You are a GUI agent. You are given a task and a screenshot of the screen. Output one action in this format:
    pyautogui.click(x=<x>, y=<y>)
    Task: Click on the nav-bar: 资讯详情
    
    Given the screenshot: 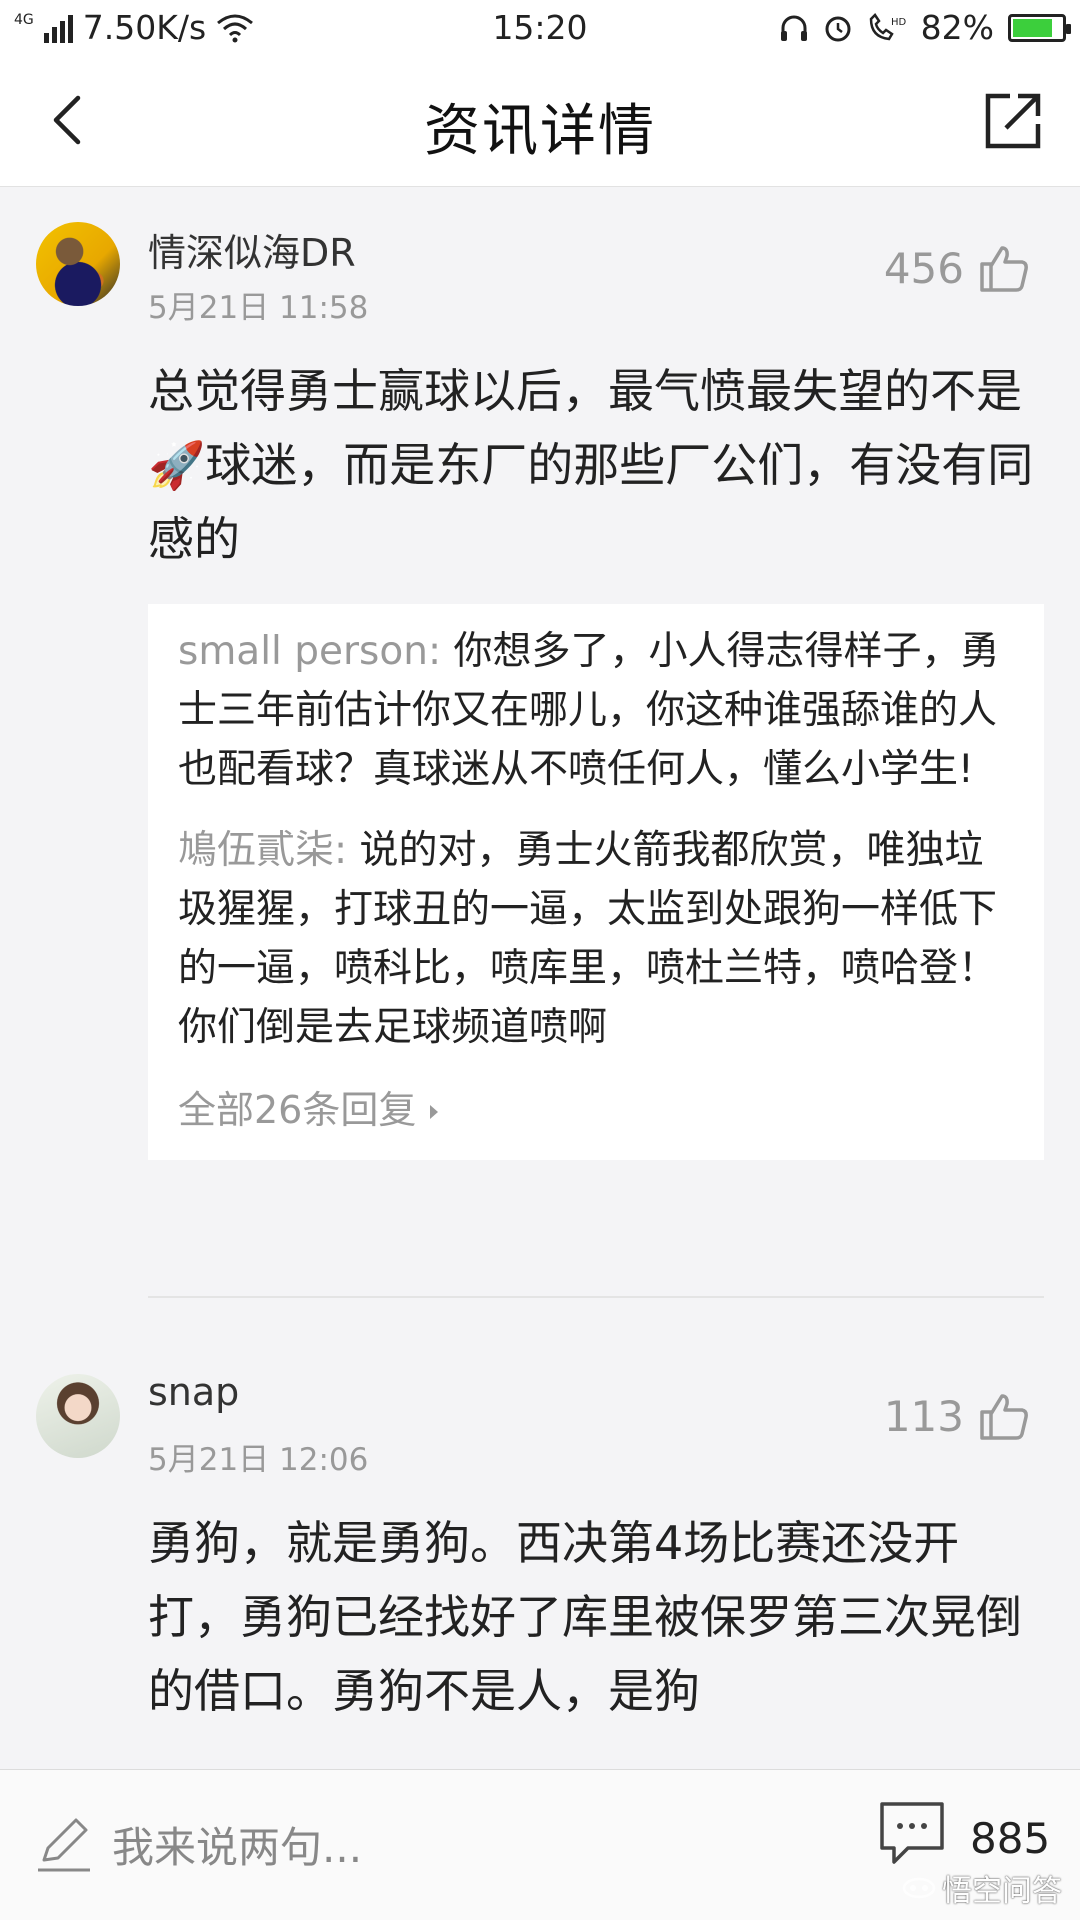 What is the action you would take?
    pyautogui.click(x=540, y=121)
    